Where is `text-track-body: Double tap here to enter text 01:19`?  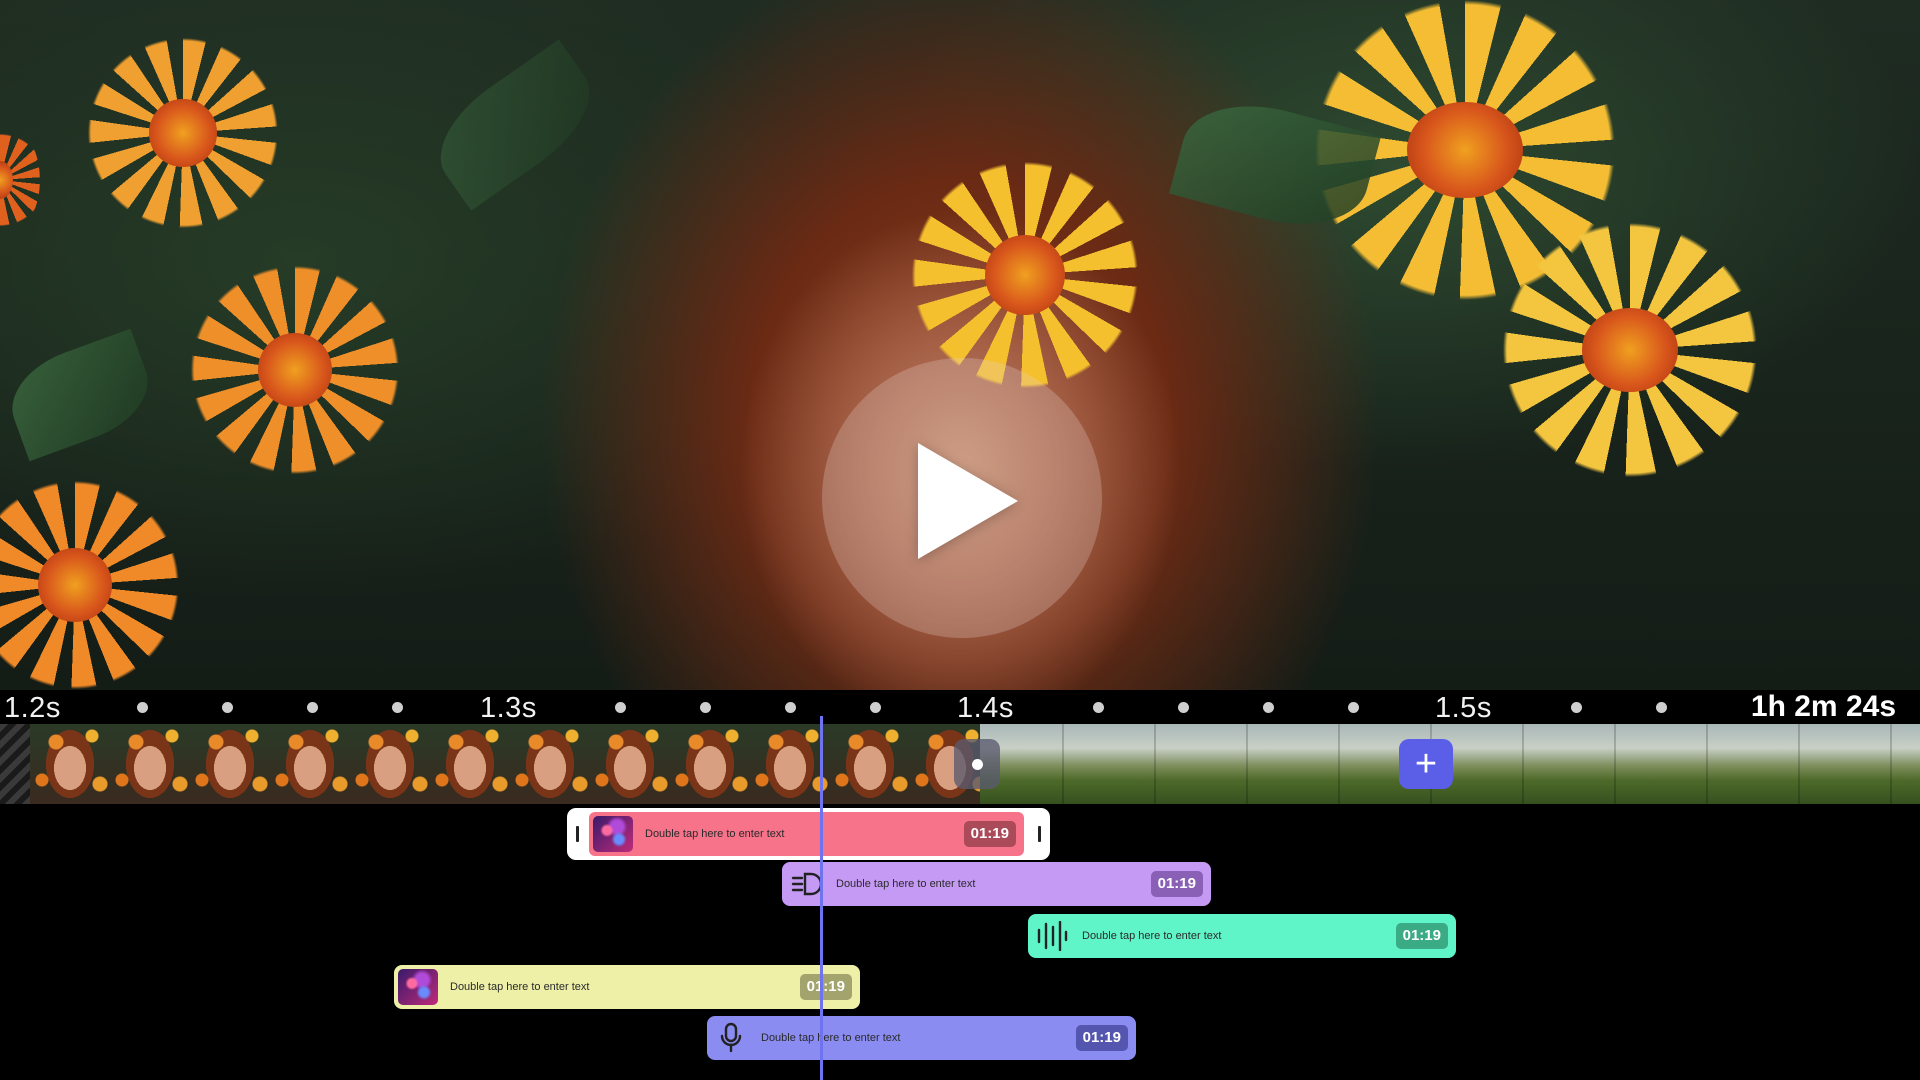 text-track-body: Double tap here to enter text 01:19 is located at coordinates (806, 834).